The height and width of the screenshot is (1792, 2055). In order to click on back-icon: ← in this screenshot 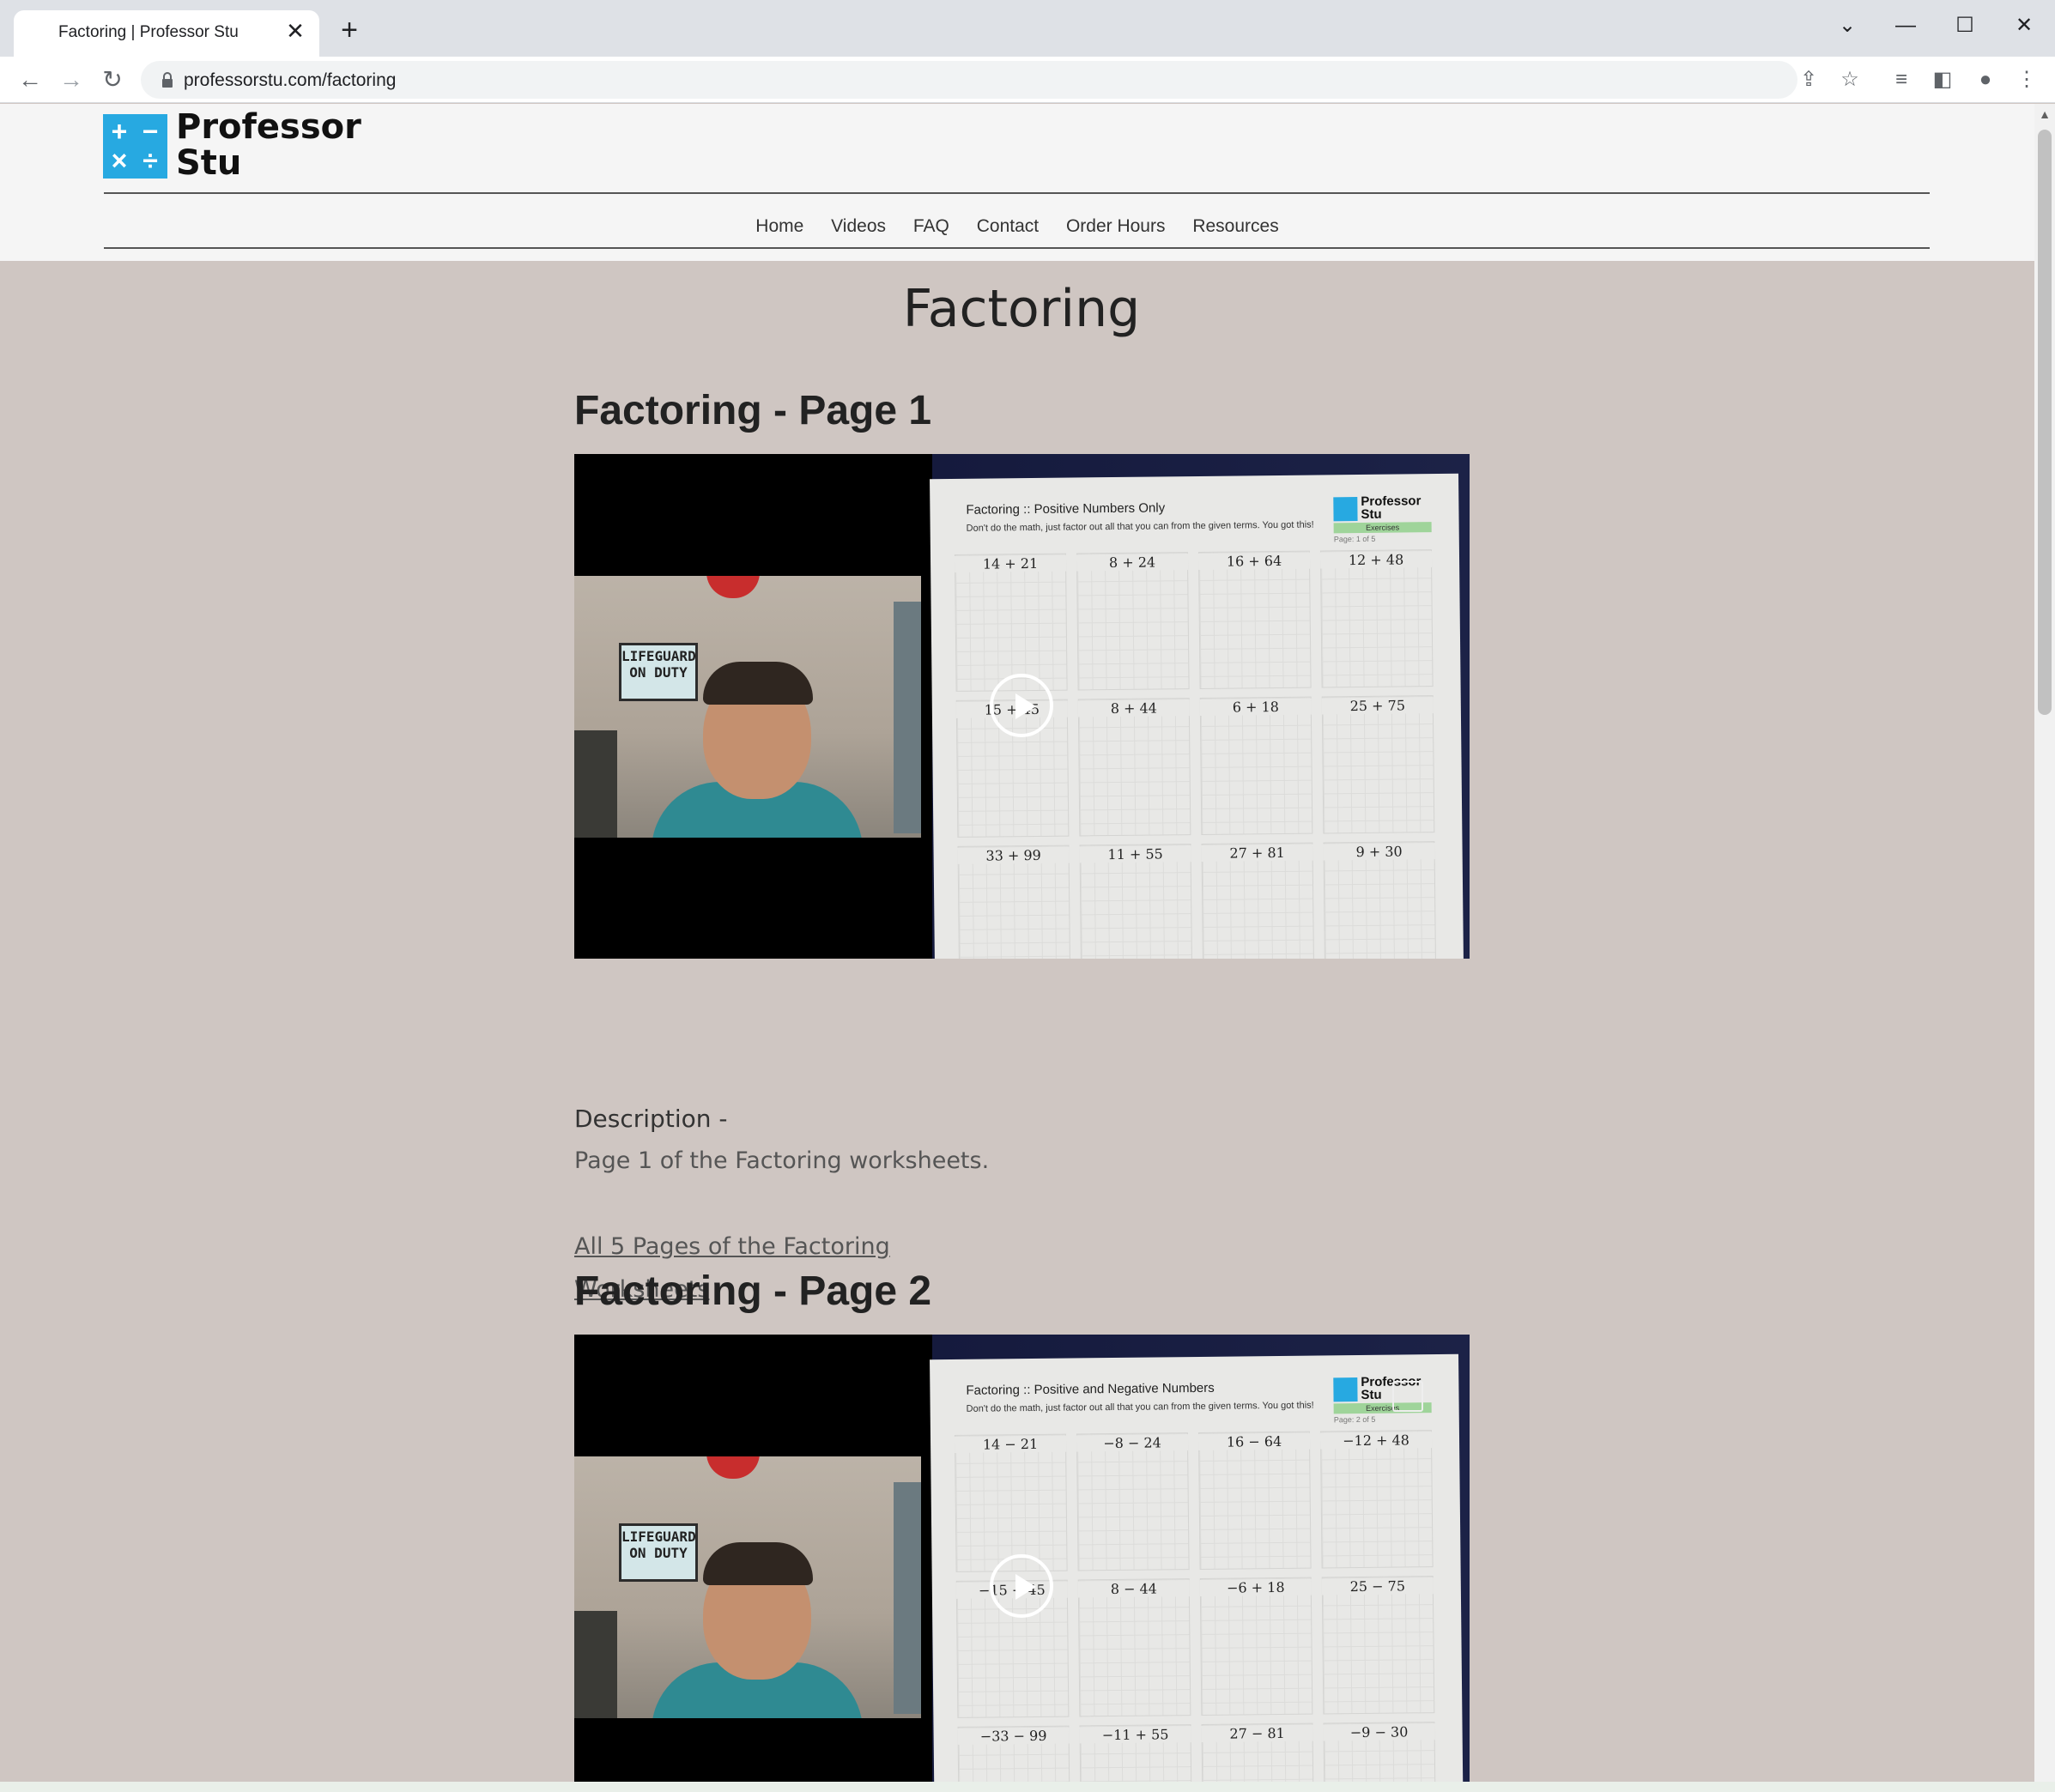, I will do `click(30, 80)`.